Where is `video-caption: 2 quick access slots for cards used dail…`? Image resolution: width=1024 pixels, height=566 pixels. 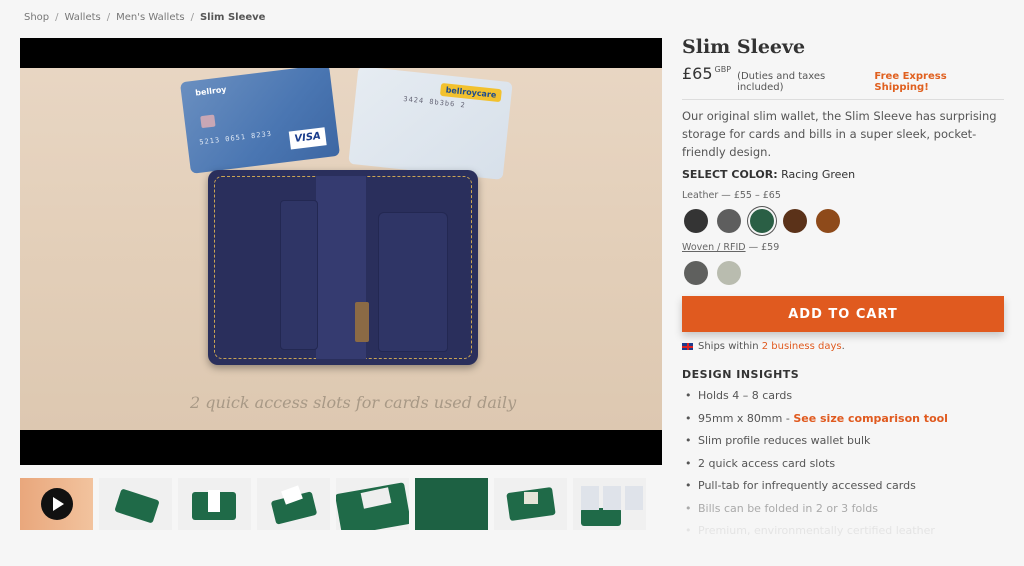 video-caption: 2 quick access slots for cards used dail… is located at coordinates (353, 402).